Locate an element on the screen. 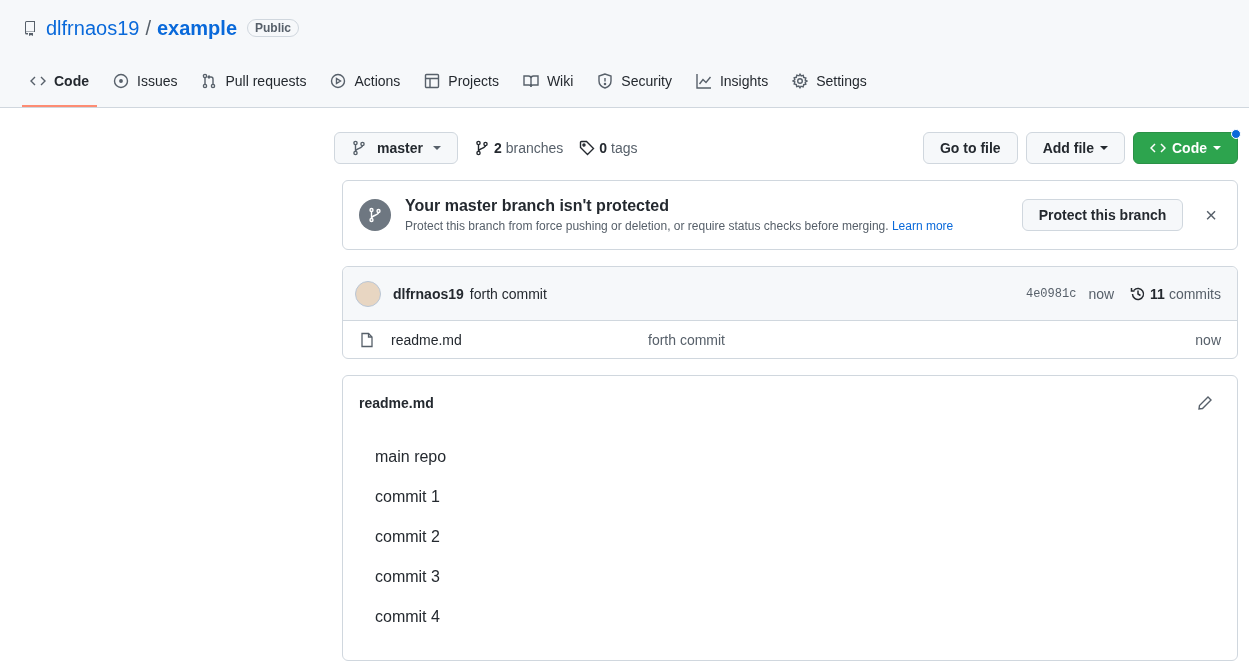 The image size is (1249, 669). commit-author: dlfrnaos19 is located at coordinates (428, 293).